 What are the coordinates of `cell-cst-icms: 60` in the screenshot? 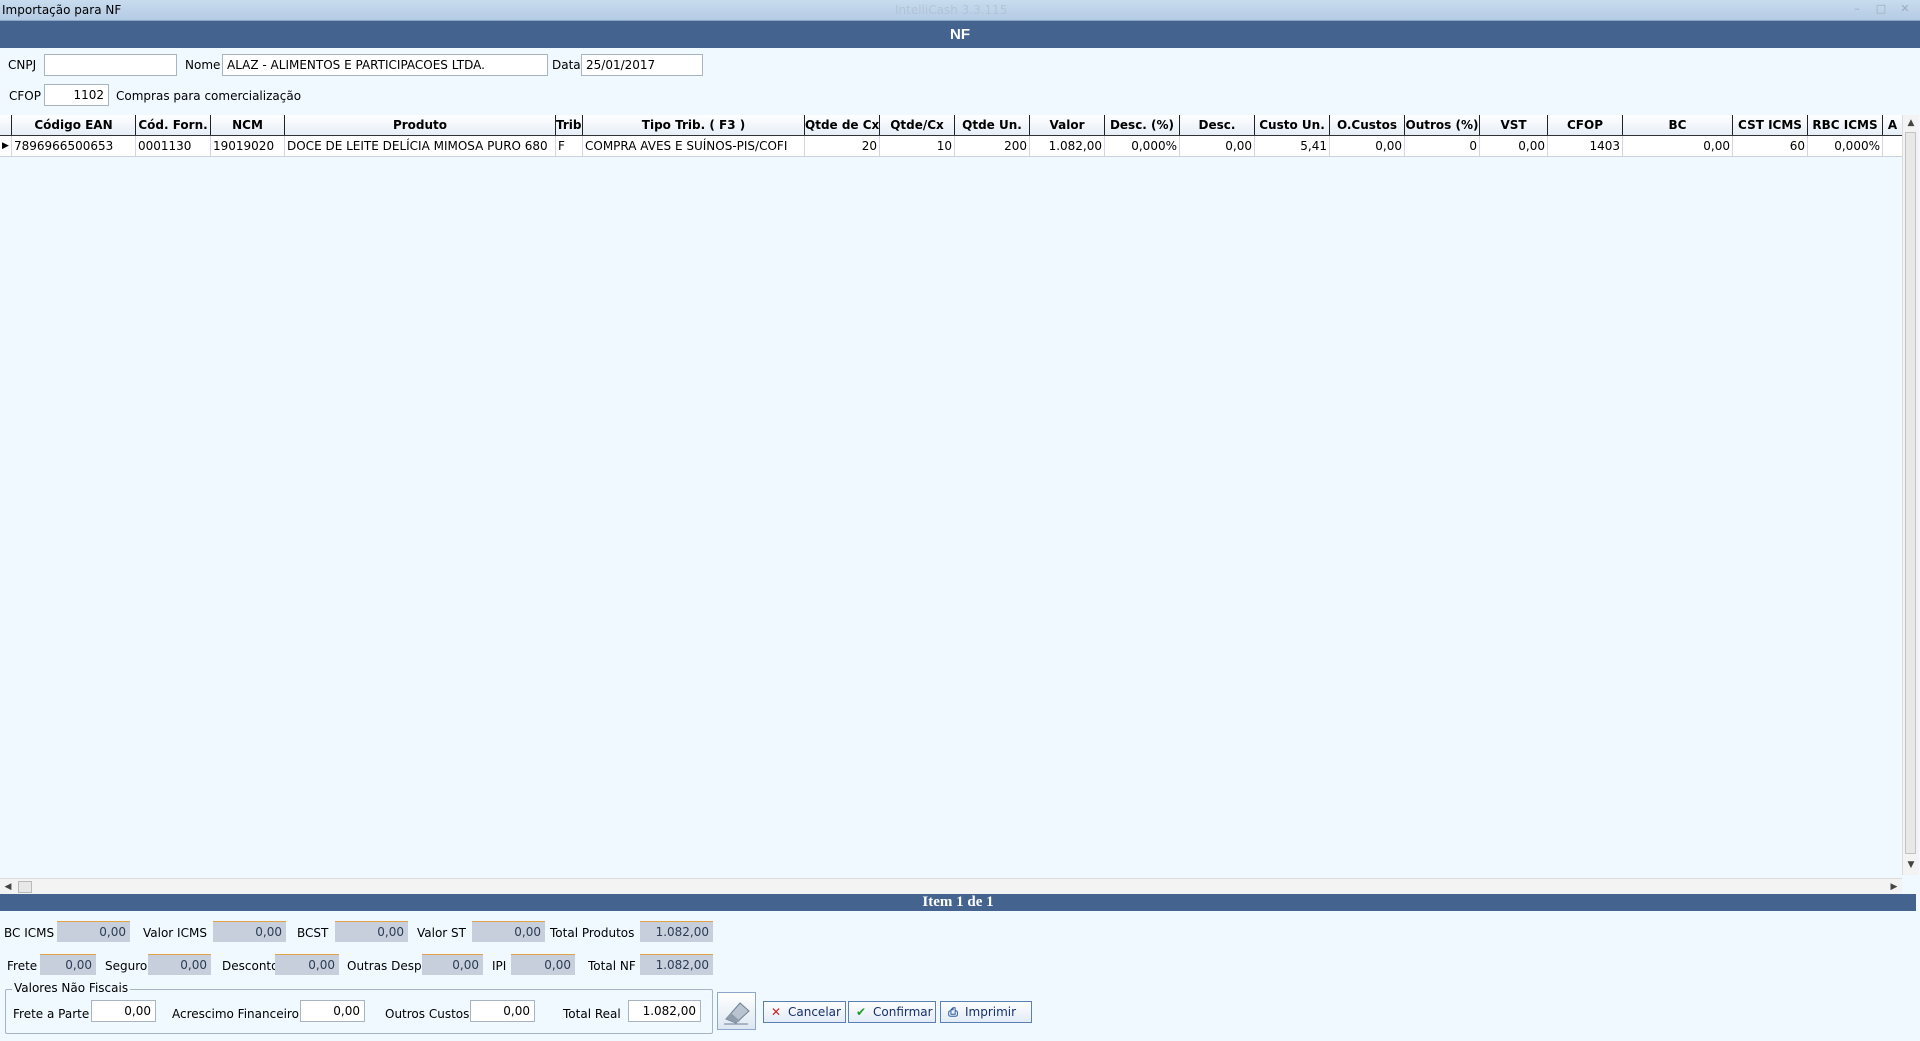 It's located at (1770, 146).